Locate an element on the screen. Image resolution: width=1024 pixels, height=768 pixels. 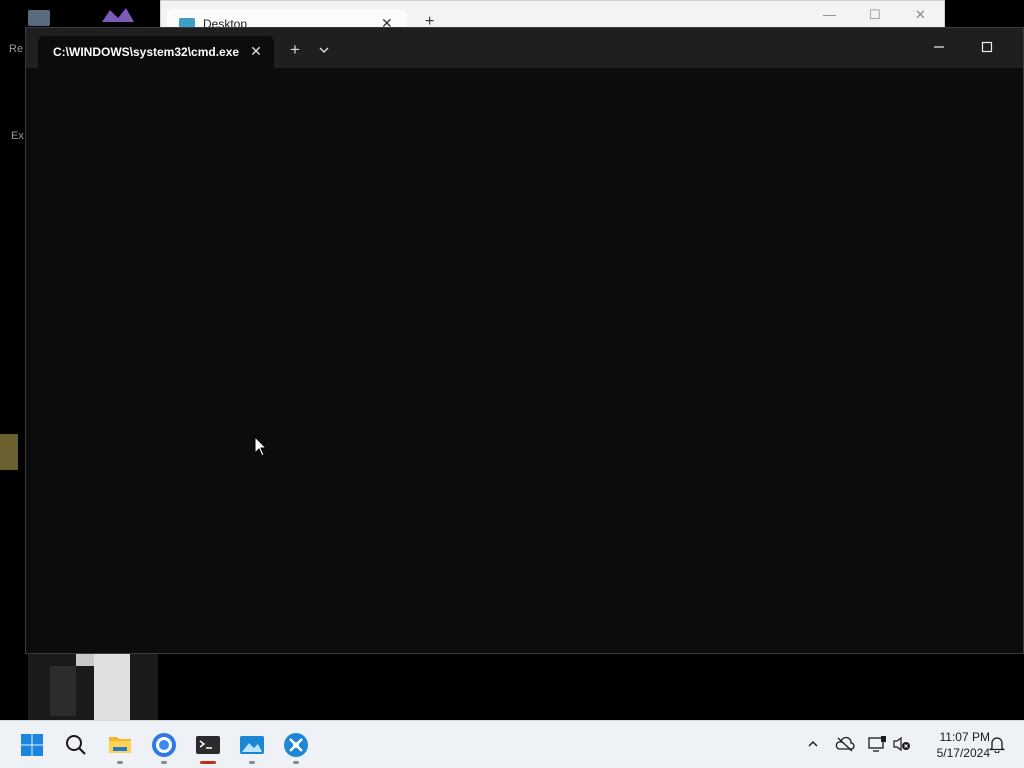
chevron-up-icon is located at coordinates (813, 744).